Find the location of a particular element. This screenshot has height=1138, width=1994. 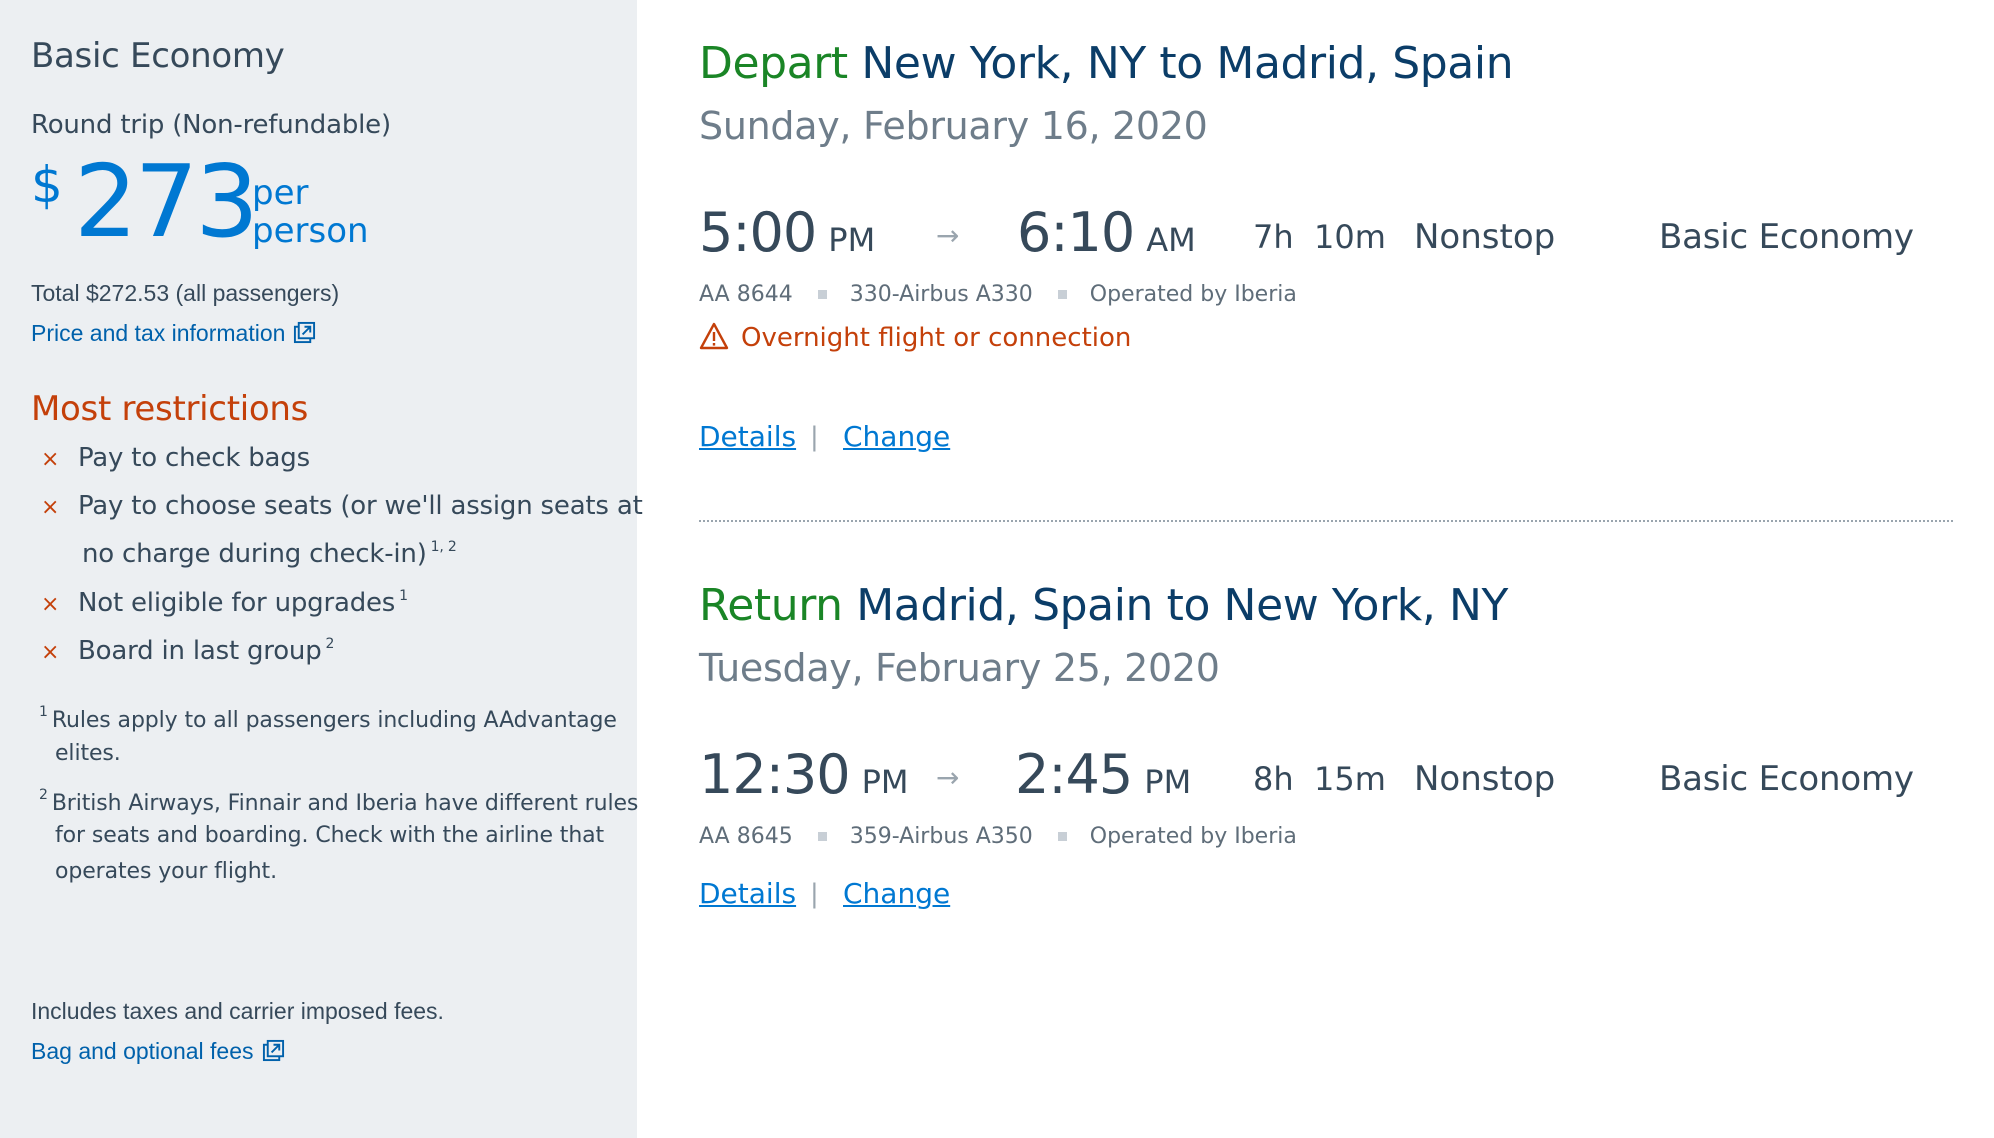

person-label: person is located at coordinates (310, 231).